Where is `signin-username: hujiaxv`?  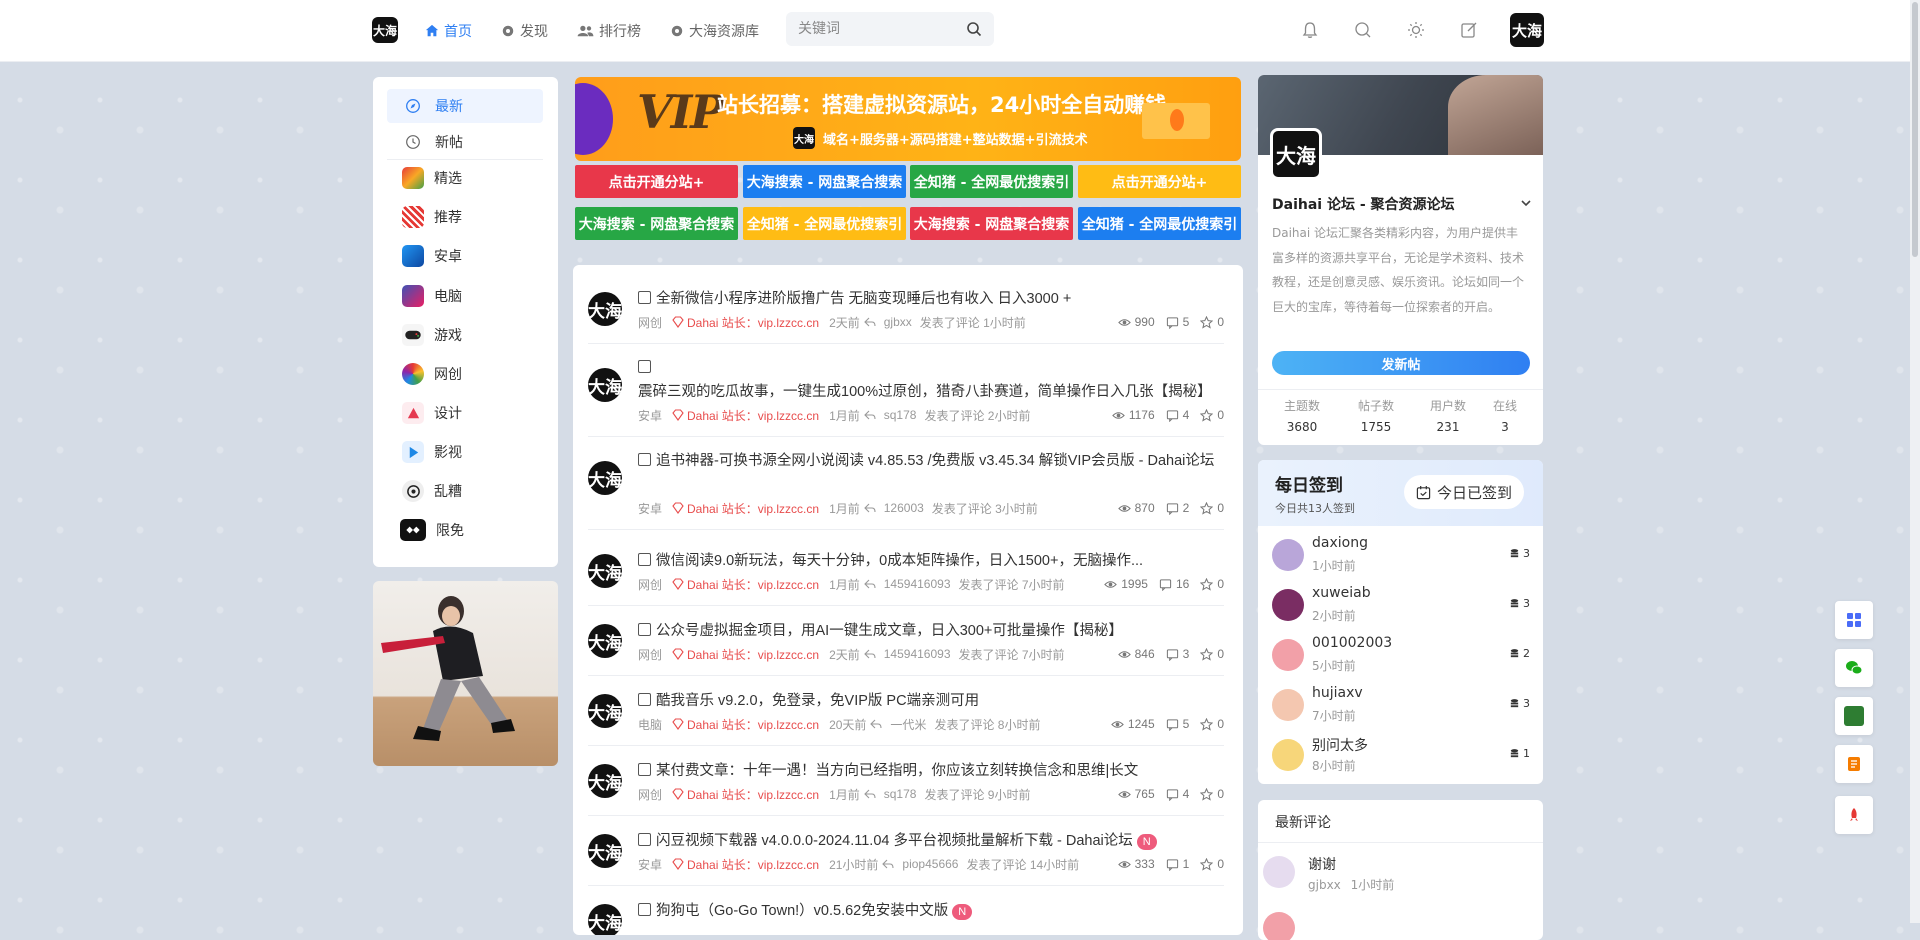 signin-username: hujiaxv is located at coordinates (1337, 693).